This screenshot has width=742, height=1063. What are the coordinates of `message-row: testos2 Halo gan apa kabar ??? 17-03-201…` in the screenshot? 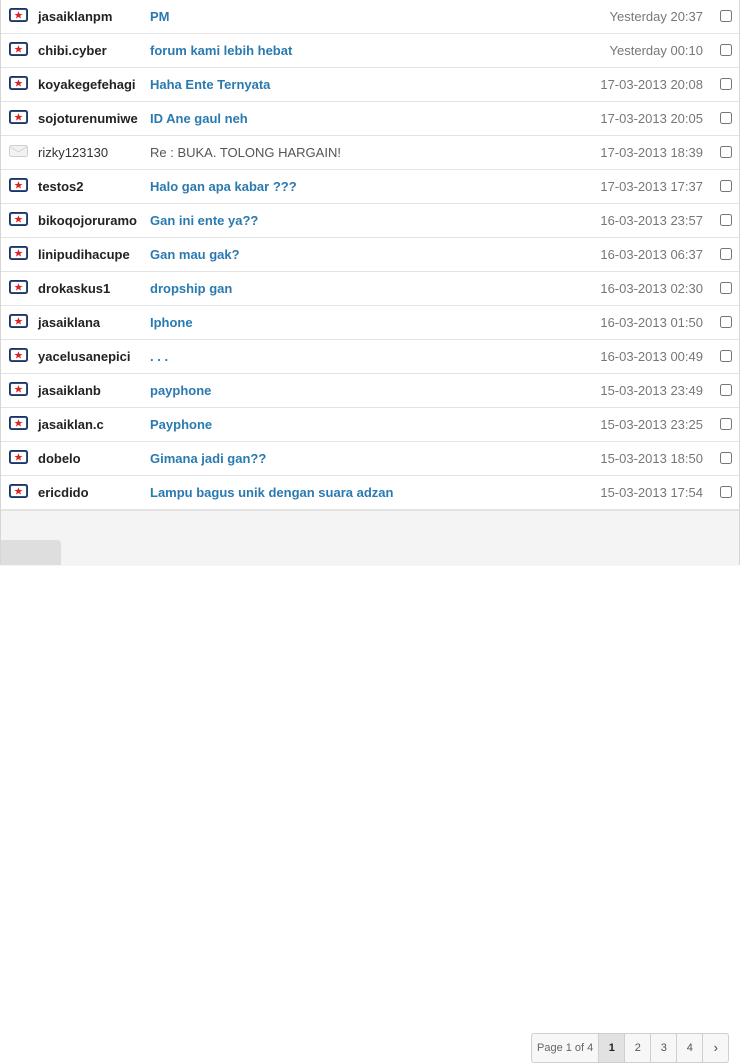 It's located at (370, 187).